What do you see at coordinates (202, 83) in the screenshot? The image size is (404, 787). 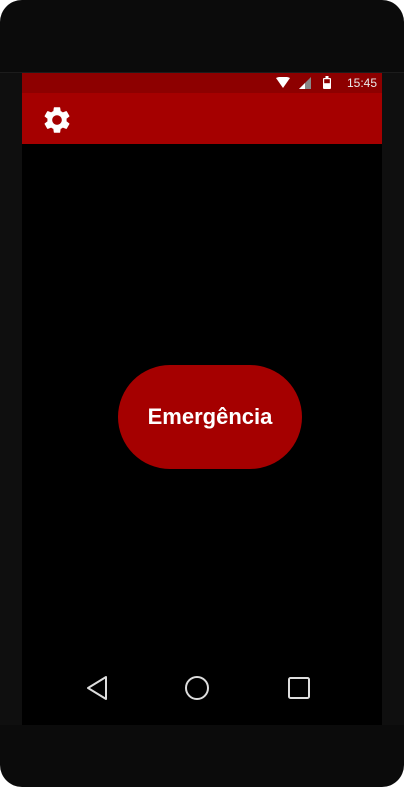 I see `status-bar: 15:45` at bounding box center [202, 83].